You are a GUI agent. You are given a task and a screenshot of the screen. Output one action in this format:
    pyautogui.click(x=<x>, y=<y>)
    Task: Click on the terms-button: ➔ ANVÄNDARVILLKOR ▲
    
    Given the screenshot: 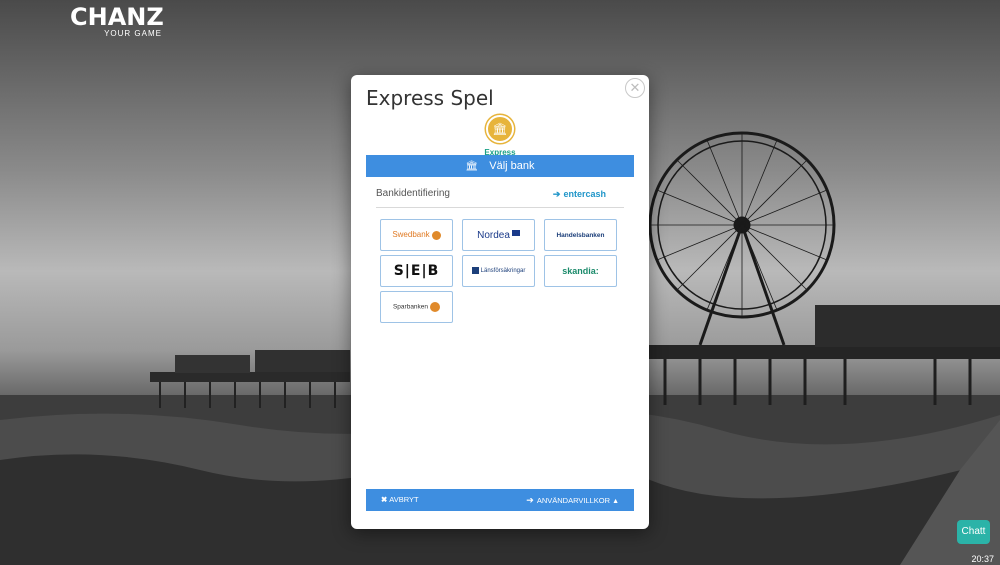 What is the action you would take?
    pyautogui.click(x=572, y=501)
    